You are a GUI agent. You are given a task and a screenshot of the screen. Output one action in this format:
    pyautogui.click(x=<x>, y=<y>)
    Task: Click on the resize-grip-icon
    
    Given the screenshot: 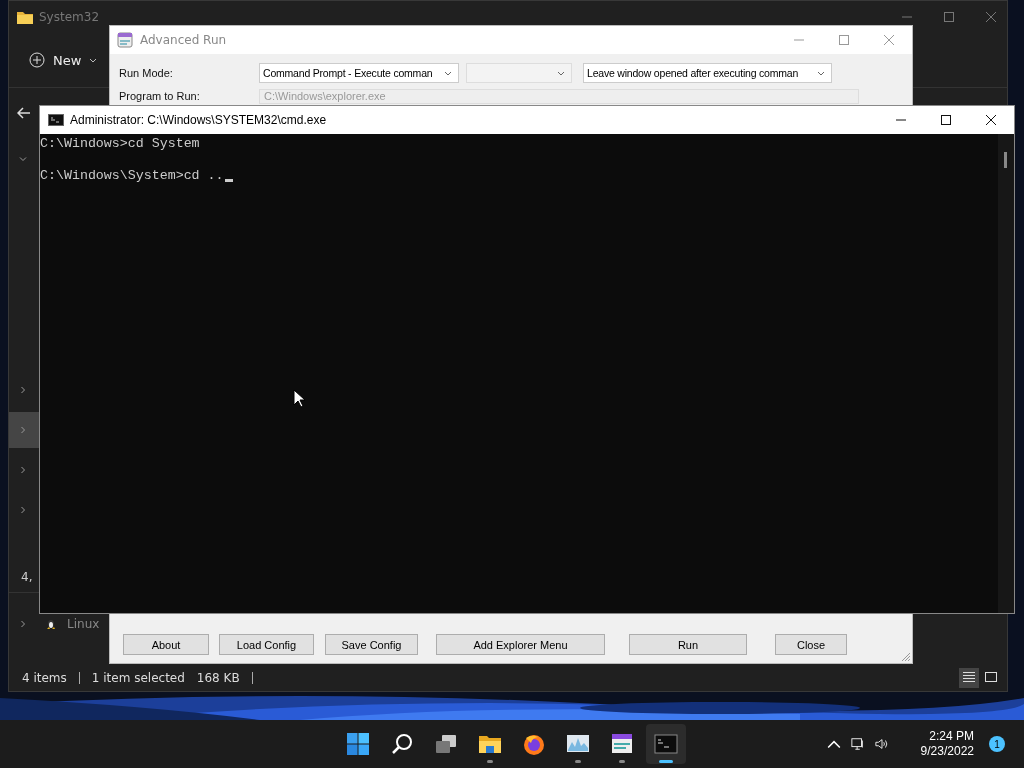 What is the action you would take?
    pyautogui.click(x=906, y=657)
    